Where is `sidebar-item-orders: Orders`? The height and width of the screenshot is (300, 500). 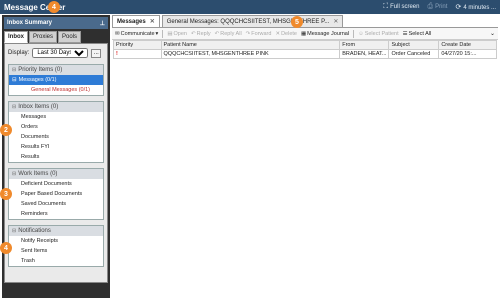 sidebar-item-orders: Orders is located at coordinates (56, 127).